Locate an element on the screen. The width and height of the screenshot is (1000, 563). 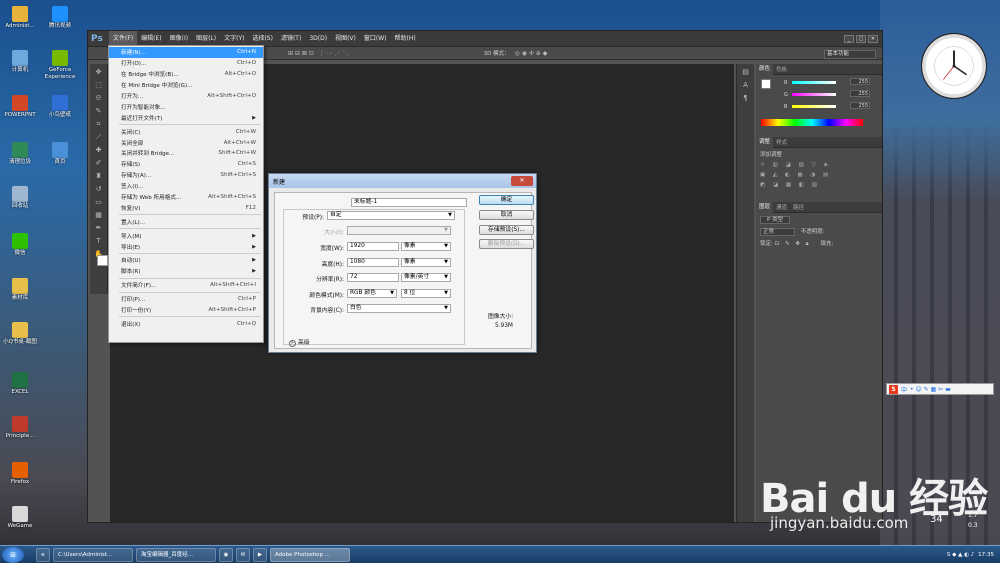
color-fg-swatch is located at coordinates (766, 84).